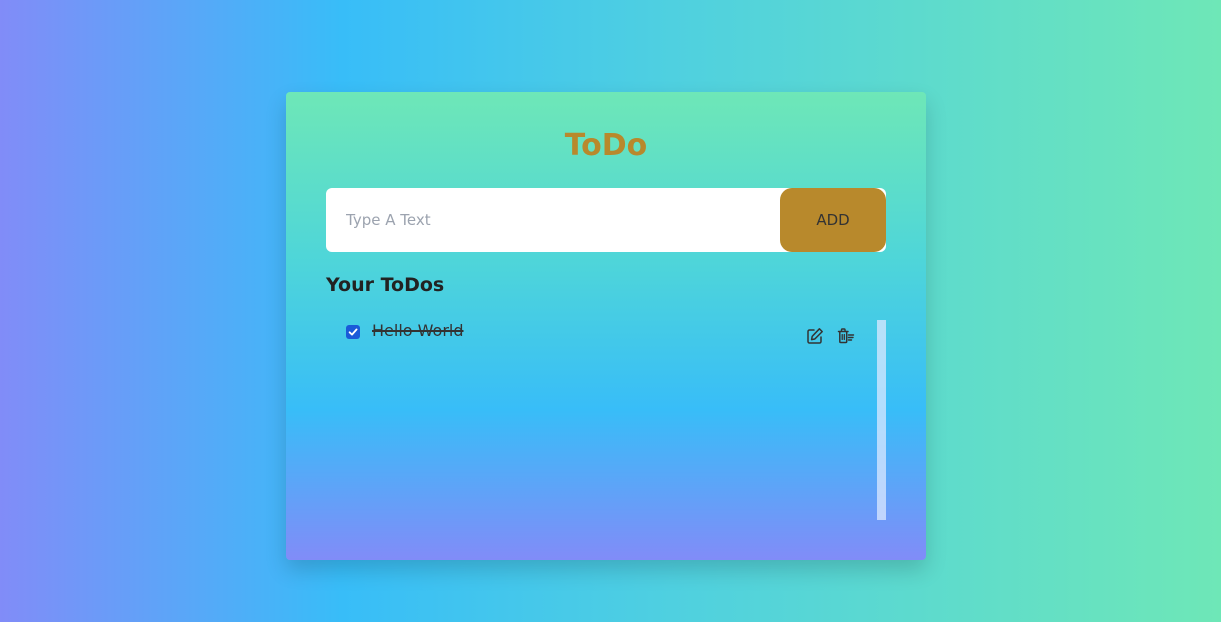 This screenshot has width=1221, height=622. What do you see at coordinates (602, 420) in the screenshot?
I see `todo-list: Hello World` at bounding box center [602, 420].